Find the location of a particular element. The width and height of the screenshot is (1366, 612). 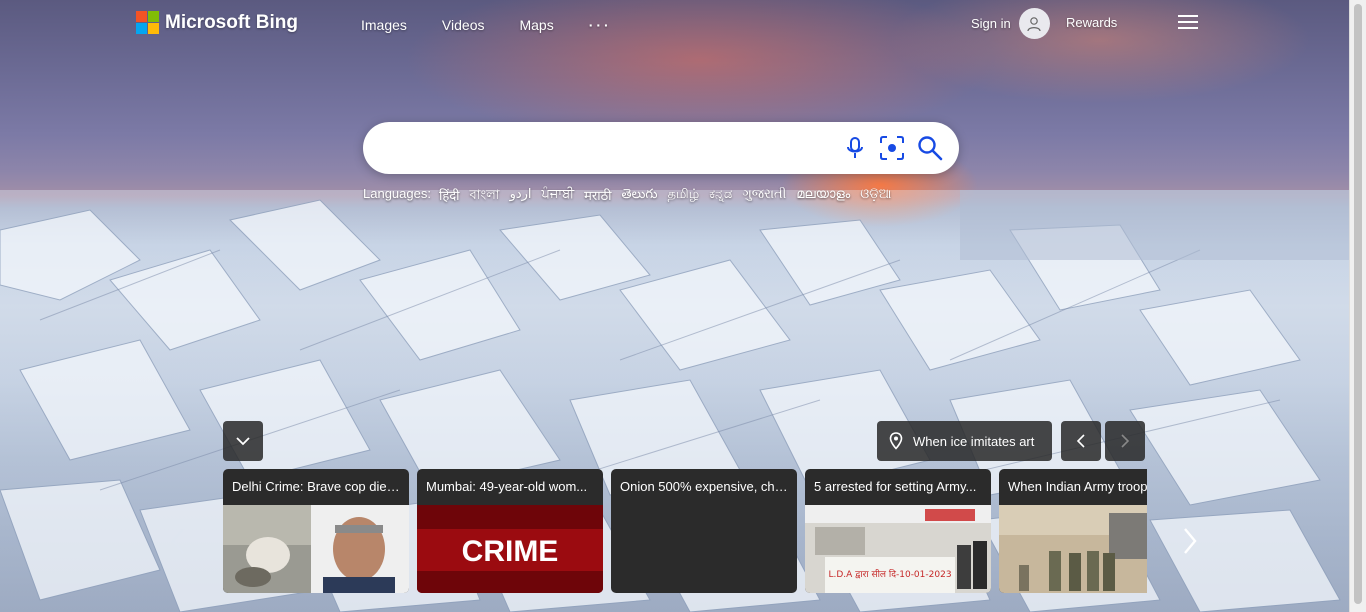

news-card-image: L.D.A द्वारा सील दि-10-01-2023 is located at coordinates (898, 549).